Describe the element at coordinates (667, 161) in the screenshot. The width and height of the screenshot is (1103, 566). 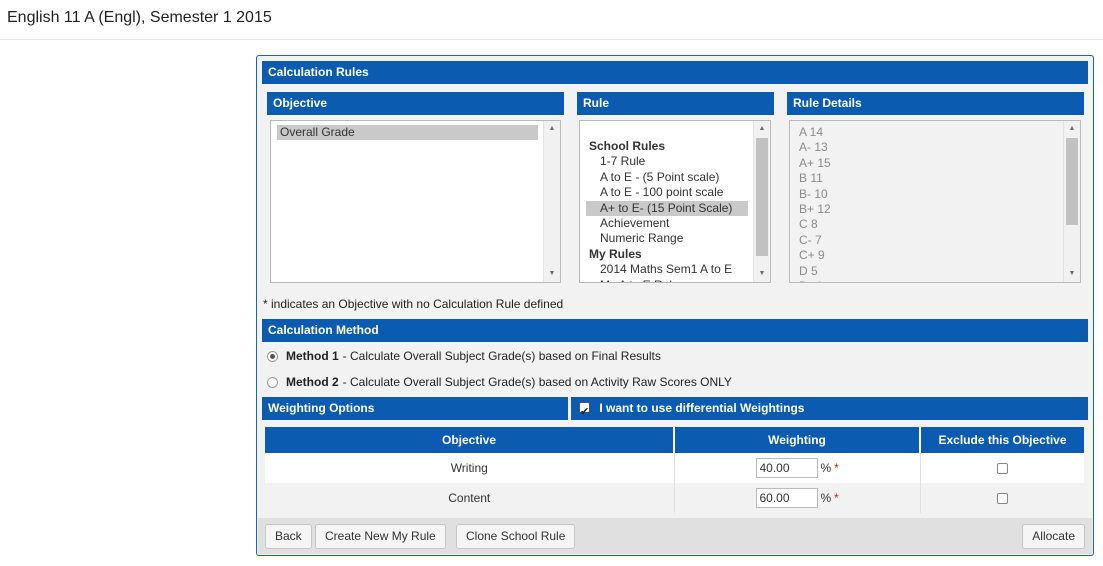
I see `rule-option: 1-7 Rule` at that location.